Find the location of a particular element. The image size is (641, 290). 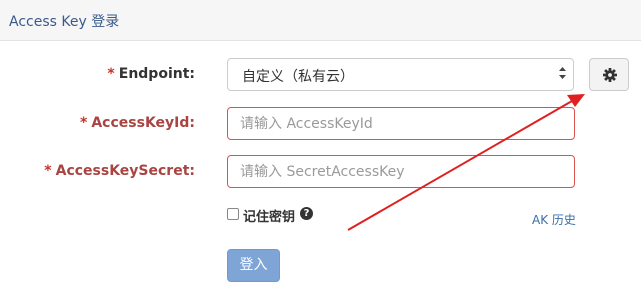

gear-icon is located at coordinates (610, 75).